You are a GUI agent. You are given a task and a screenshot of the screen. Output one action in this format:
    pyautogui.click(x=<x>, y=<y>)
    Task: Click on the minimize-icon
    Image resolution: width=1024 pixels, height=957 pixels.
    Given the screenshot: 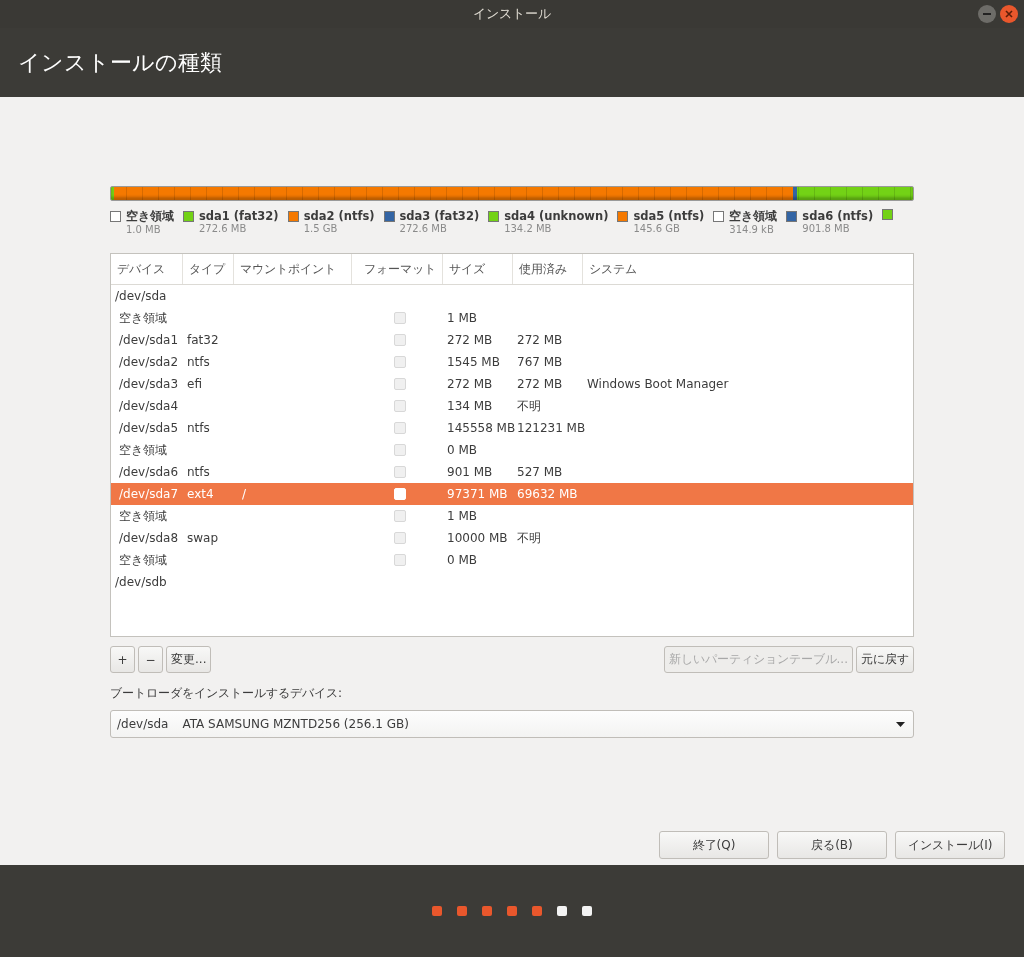 What is the action you would take?
    pyautogui.click(x=987, y=14)
    